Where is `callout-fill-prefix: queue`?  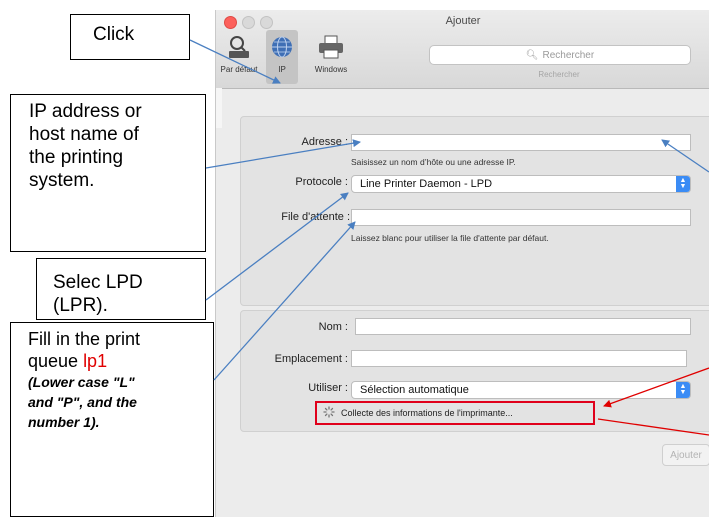
callout-fill-prefix: queue is located at coordinates (56, 361).